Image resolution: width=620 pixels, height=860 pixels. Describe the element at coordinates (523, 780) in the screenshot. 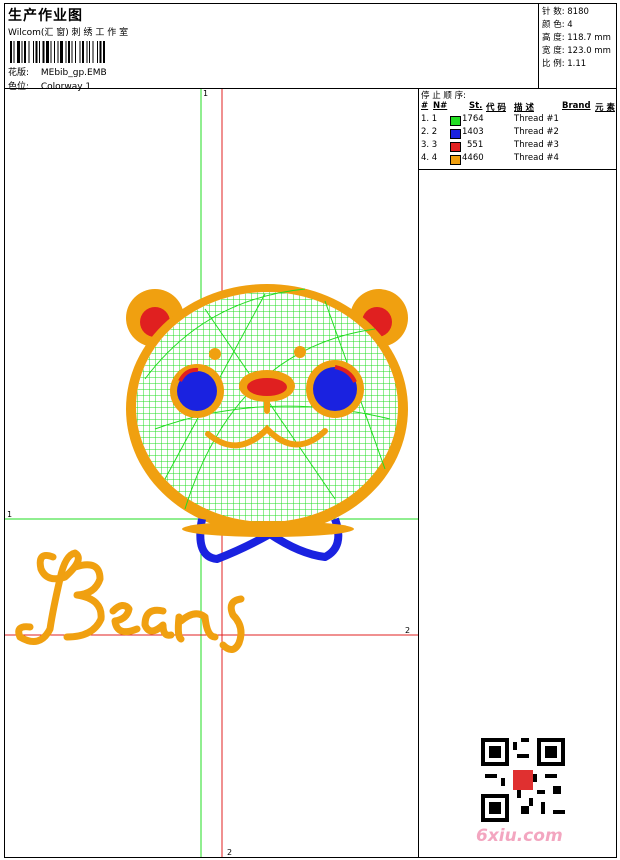

I see `qr-code` at that location.